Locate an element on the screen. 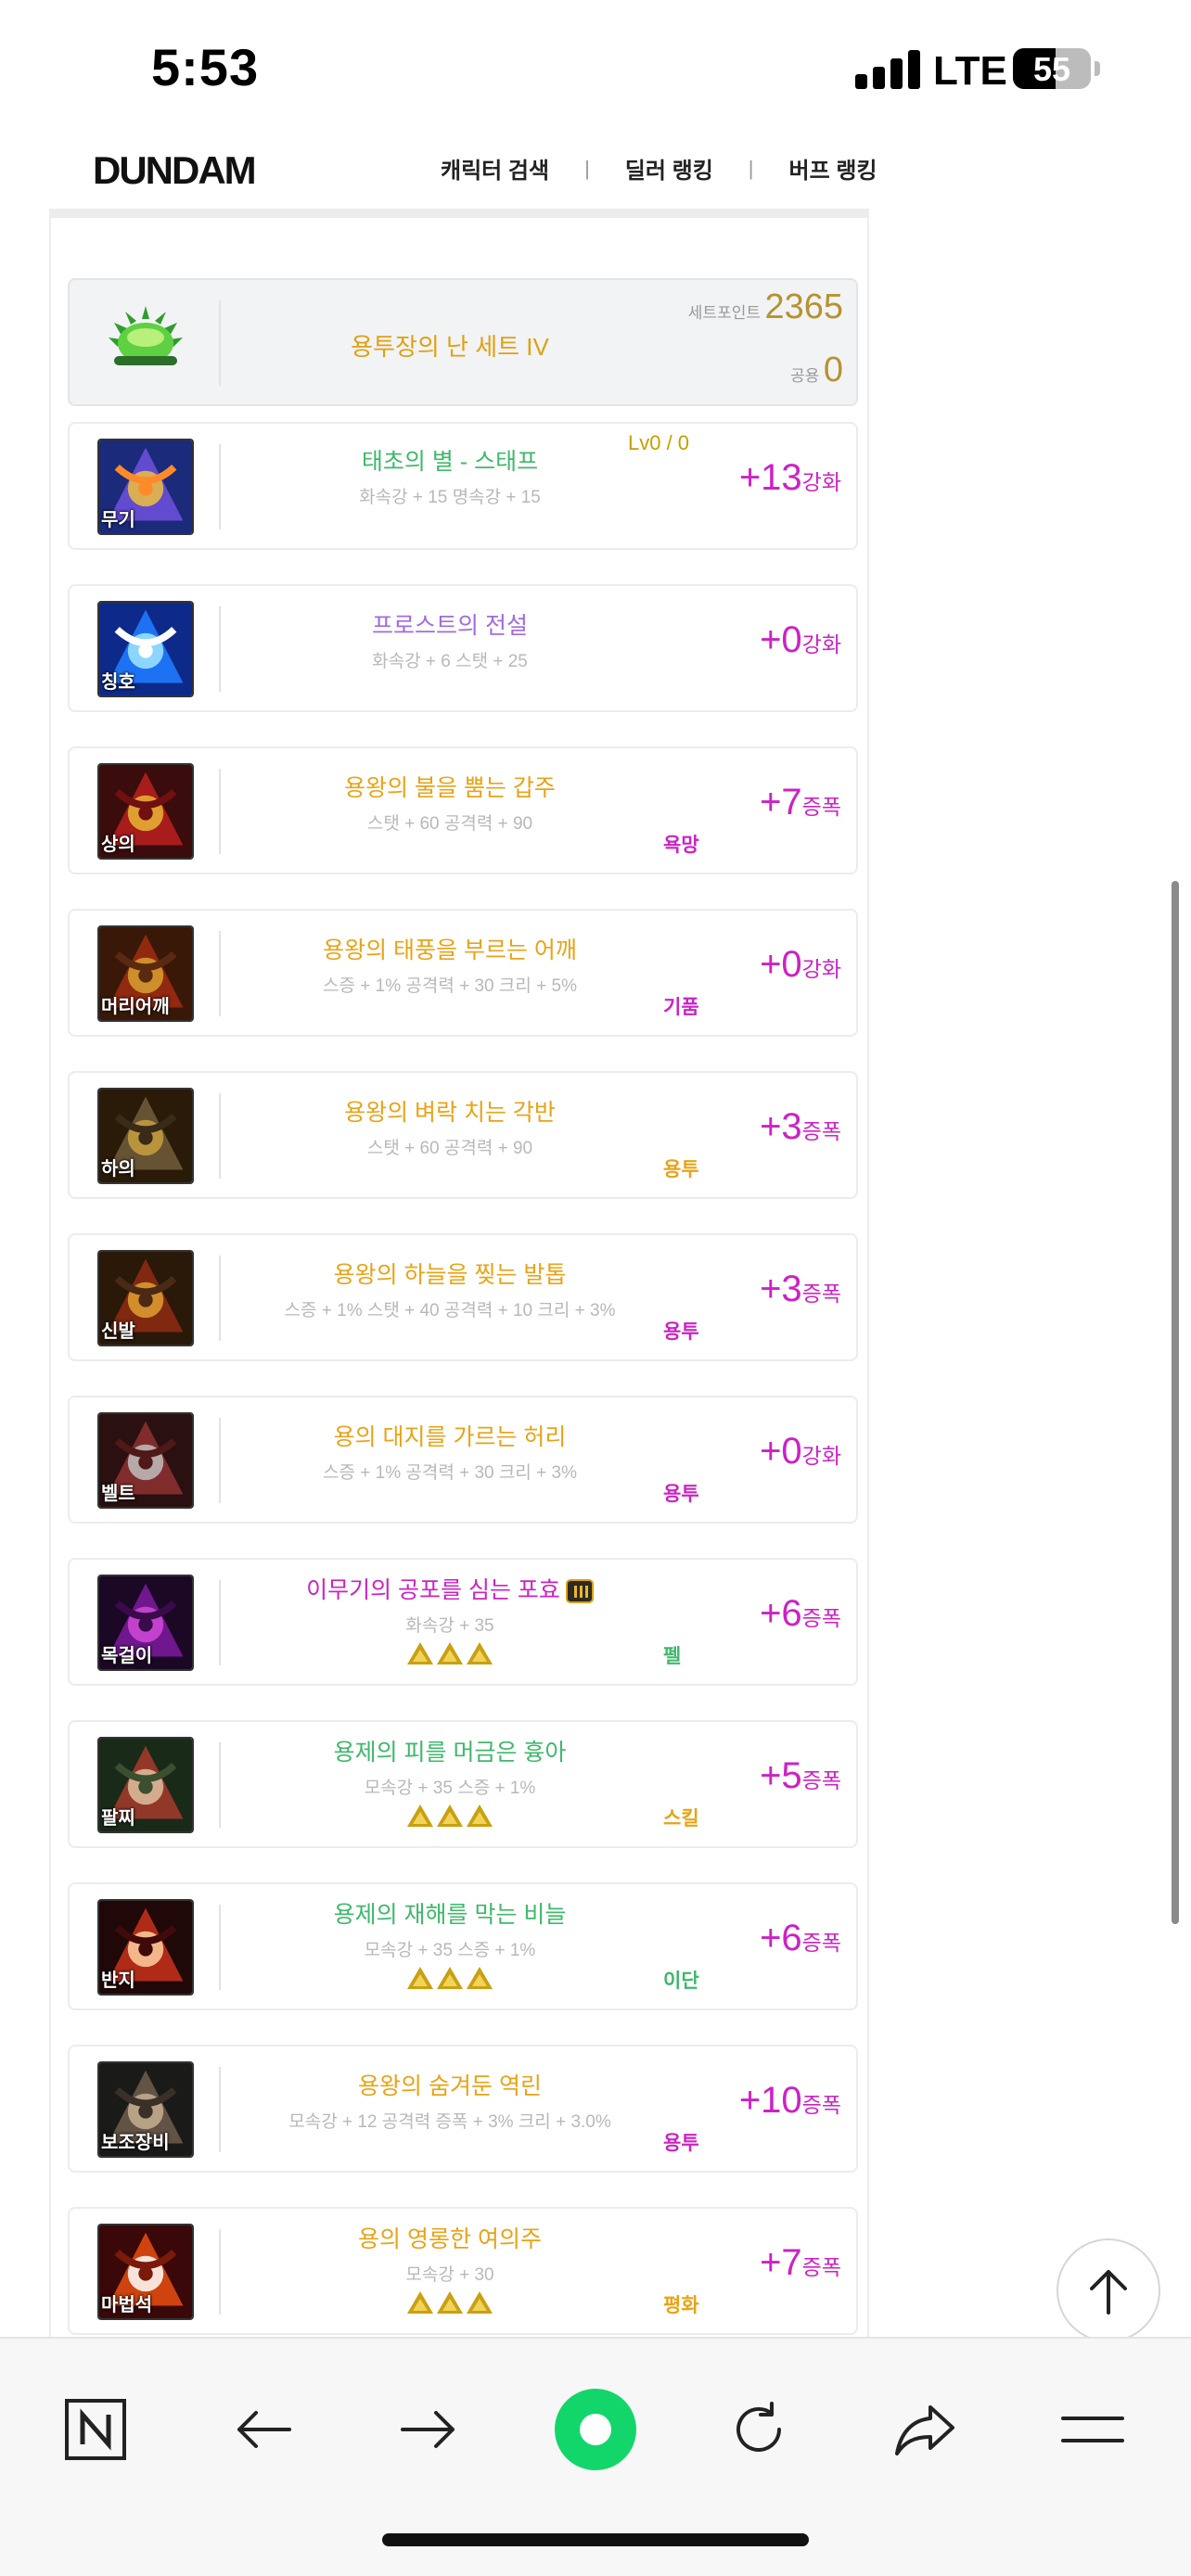  upgrade-value: +6 is located at coordinates (781, 1613).